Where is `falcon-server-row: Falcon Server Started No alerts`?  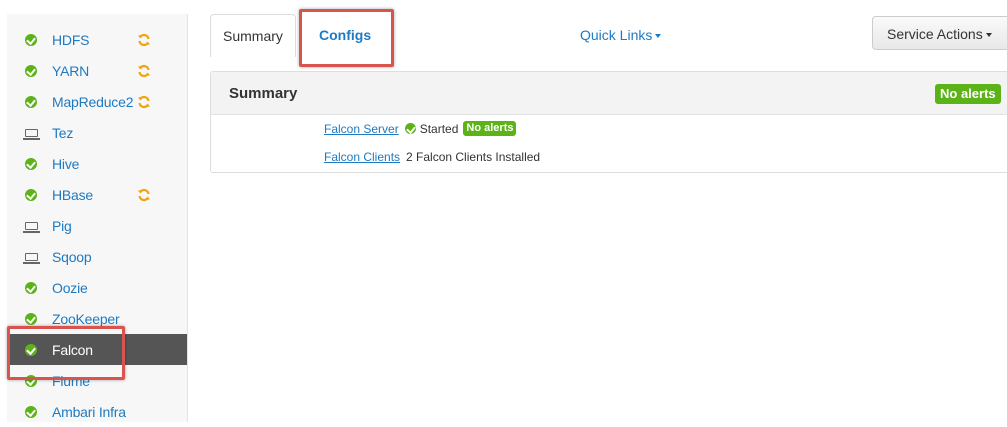
falcon-server-row: Falcon Server Started No alerts is located at coordinates (420, 128).